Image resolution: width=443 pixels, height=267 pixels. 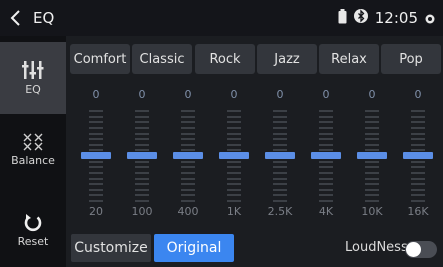 What do you see at coordinates (194, 248) in the screenshot?
I see `original-button: Original` at bounding box center [194, 248].